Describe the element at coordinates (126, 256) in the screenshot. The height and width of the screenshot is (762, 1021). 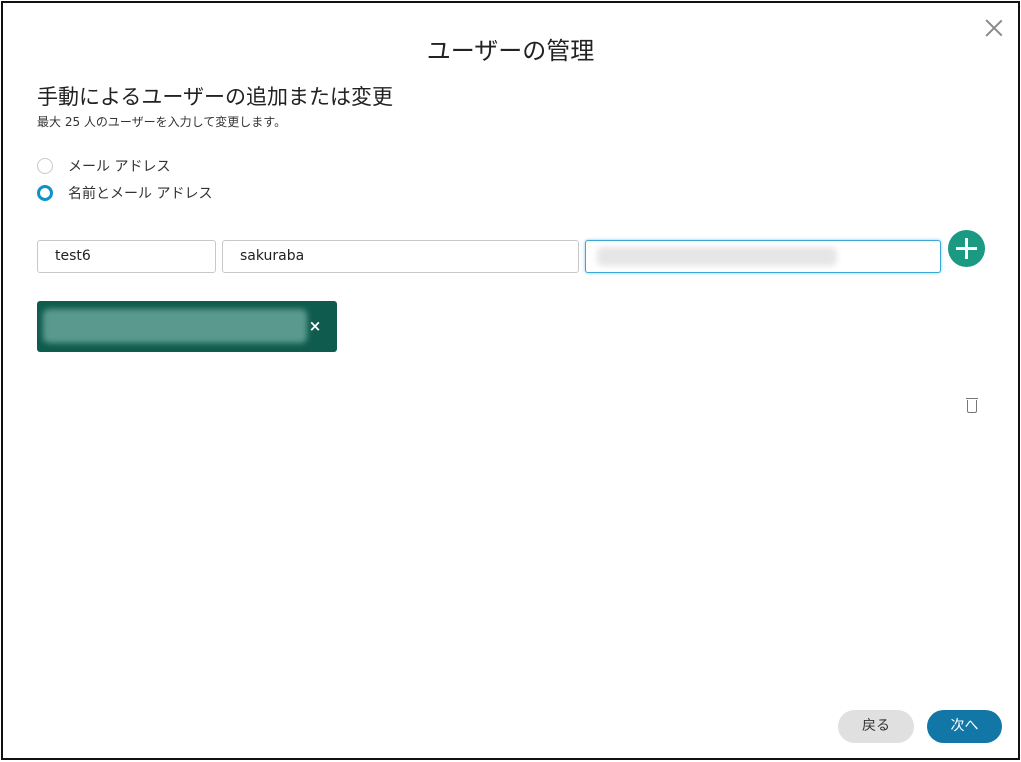
I see `first-name-input: test6` at that location.